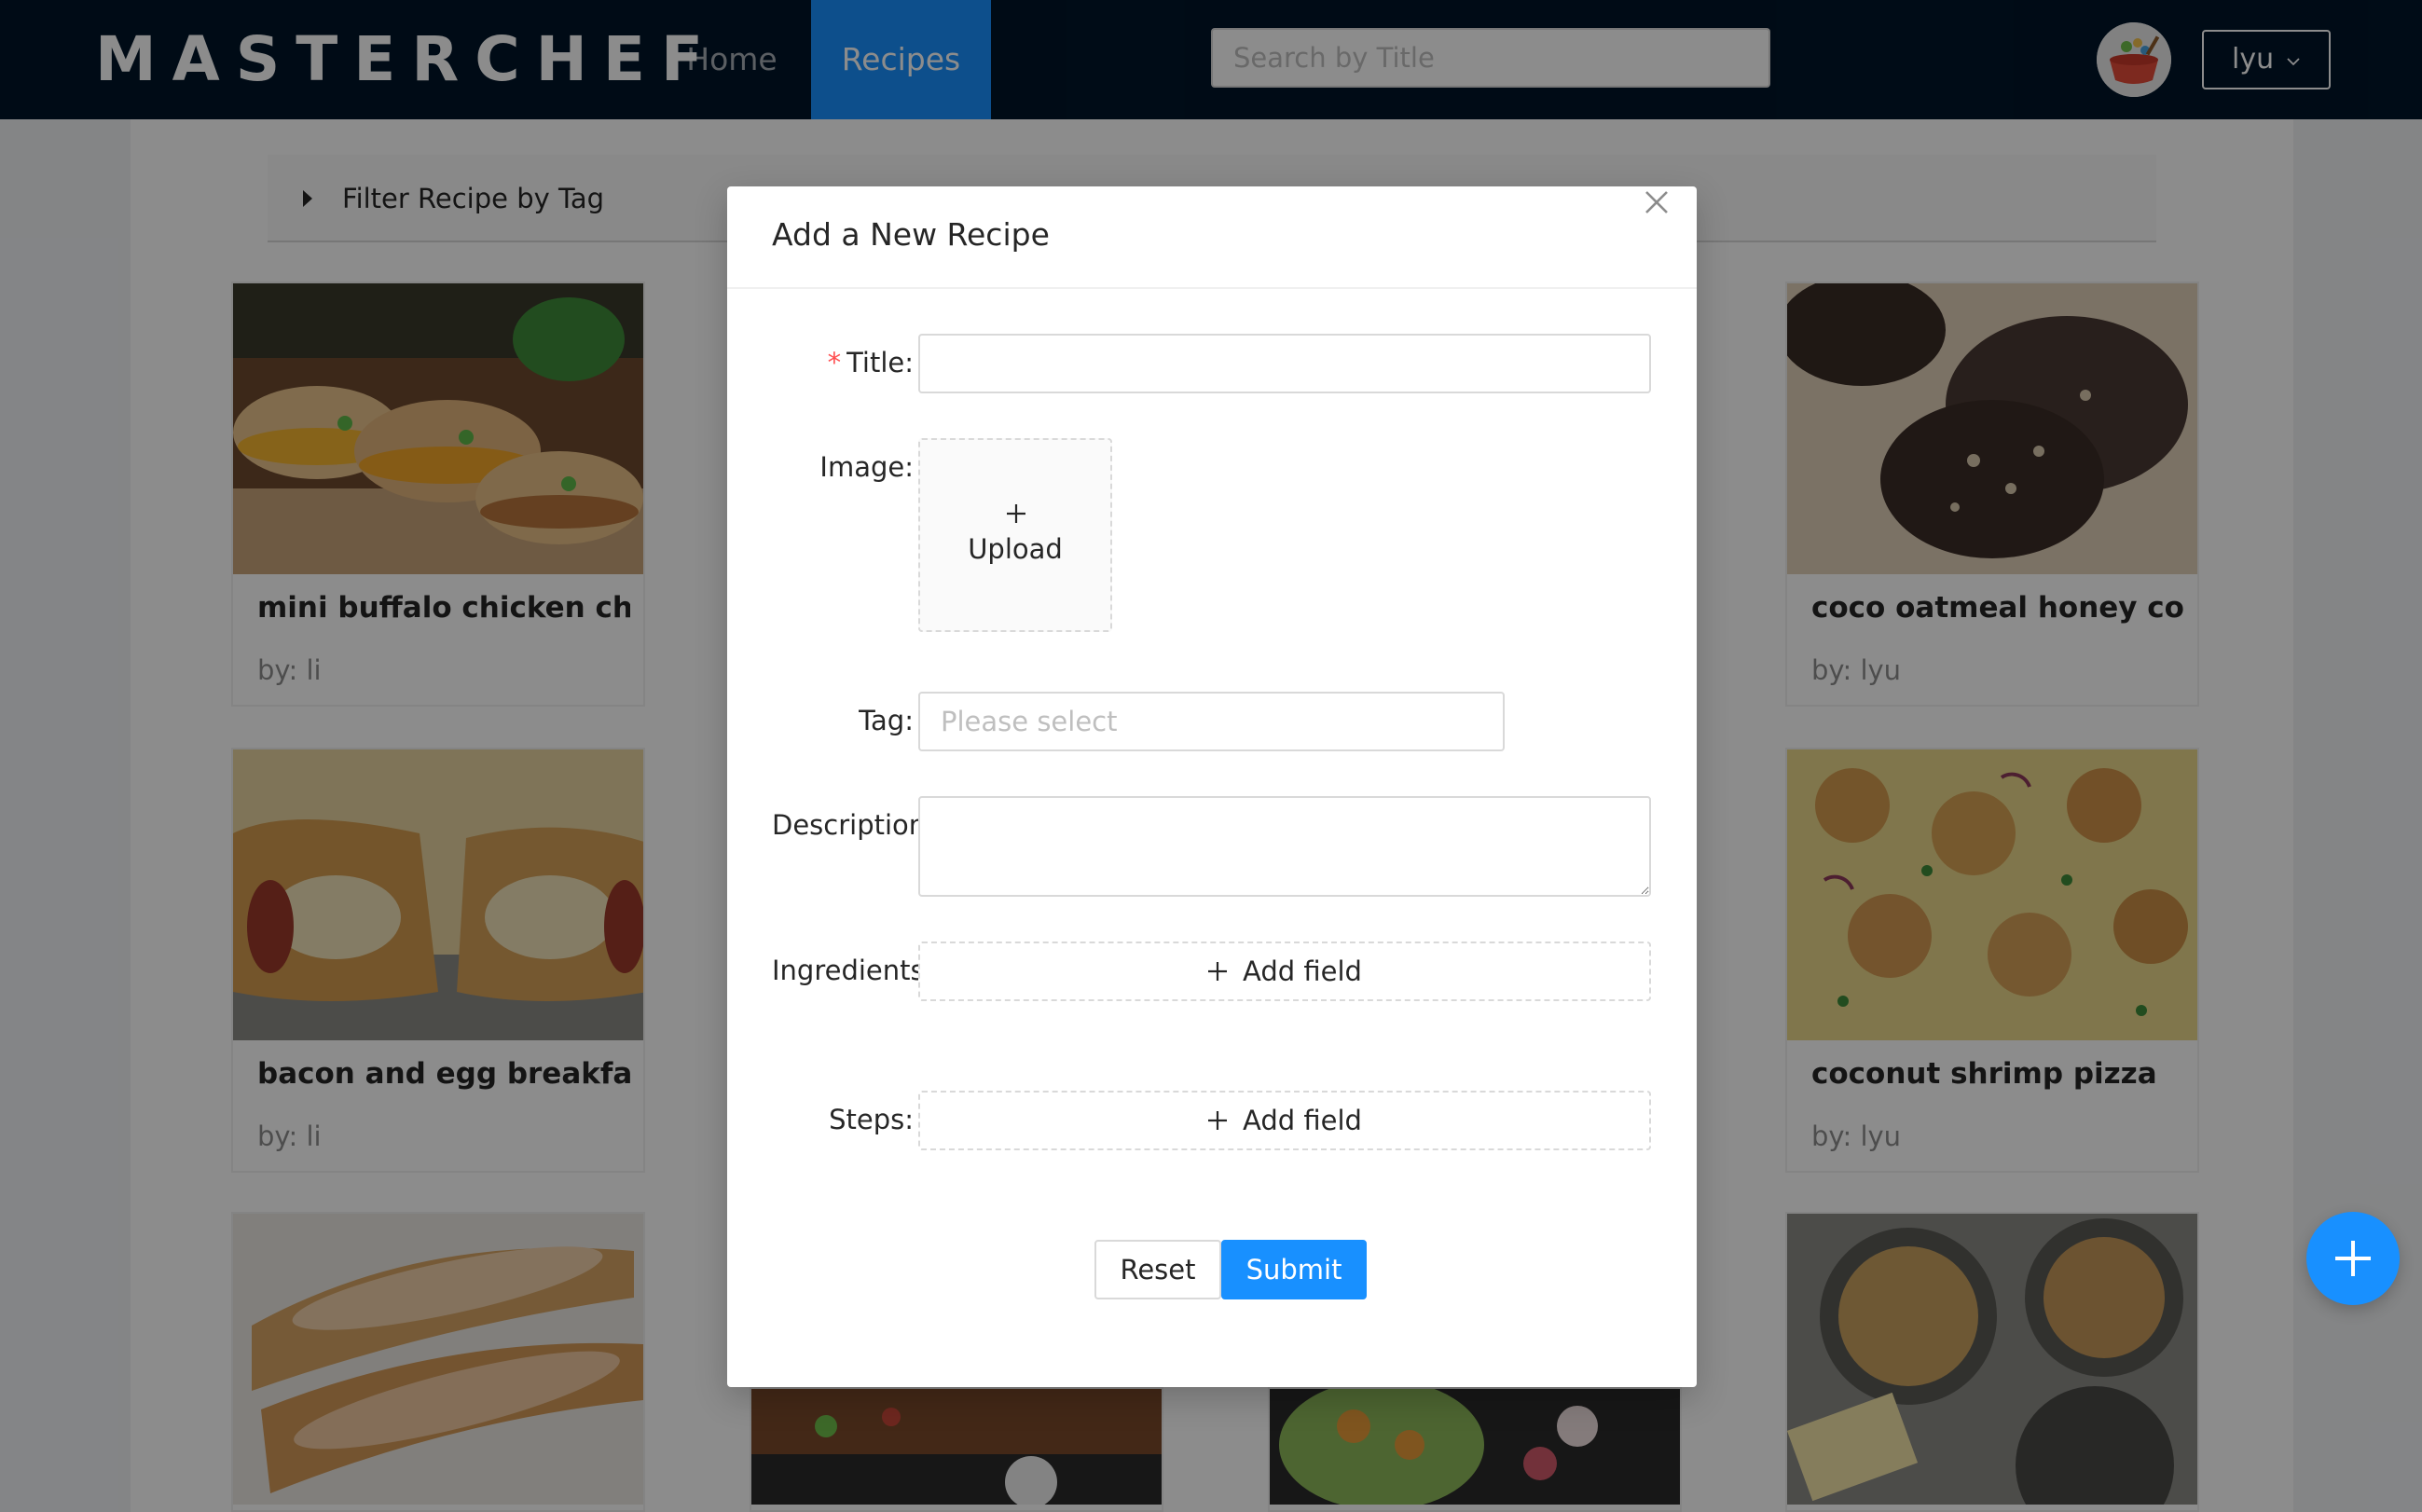  I want to click on image-upload: Upload, so click(1015, 535).